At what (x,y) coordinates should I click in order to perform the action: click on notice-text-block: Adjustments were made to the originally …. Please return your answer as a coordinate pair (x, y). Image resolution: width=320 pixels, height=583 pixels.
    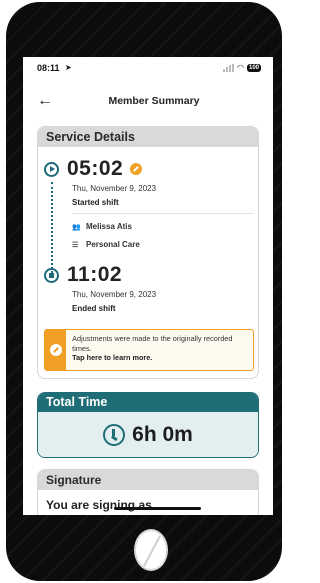
    Looking at the image, I should click on (159, 350).